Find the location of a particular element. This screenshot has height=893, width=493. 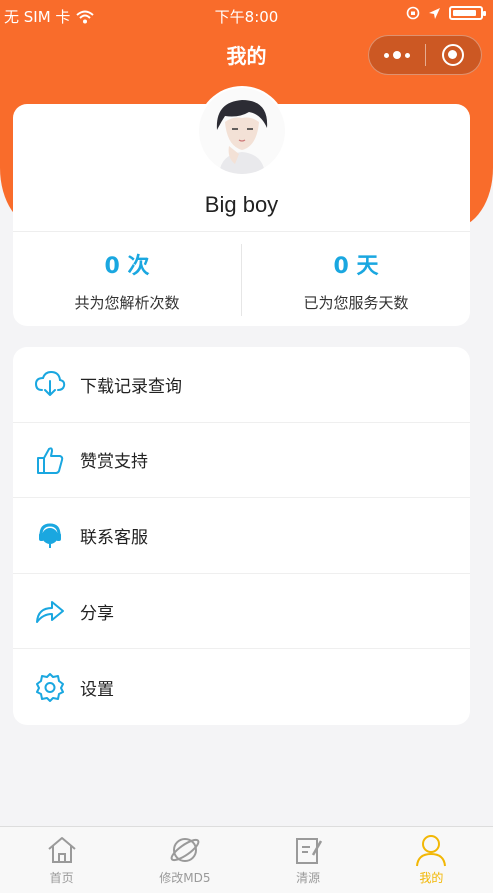

divider is located at coordinates (241, 231).